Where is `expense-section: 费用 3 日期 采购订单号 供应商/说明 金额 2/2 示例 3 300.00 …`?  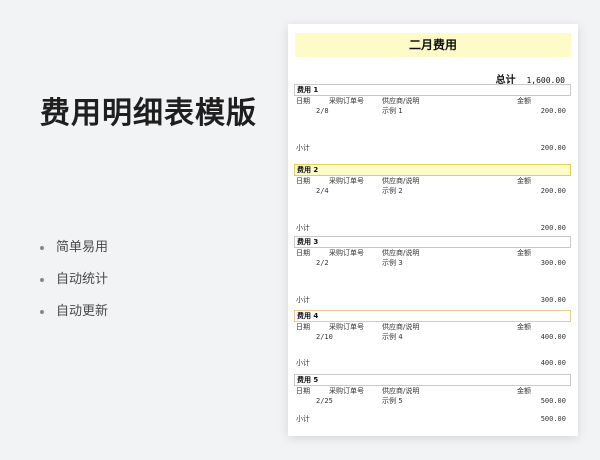 expense-section: 费用 3 日期 采购订单号 供应商/说明 金额 2/2 示例 3 300.00 … is located at coordinates (432, 270).